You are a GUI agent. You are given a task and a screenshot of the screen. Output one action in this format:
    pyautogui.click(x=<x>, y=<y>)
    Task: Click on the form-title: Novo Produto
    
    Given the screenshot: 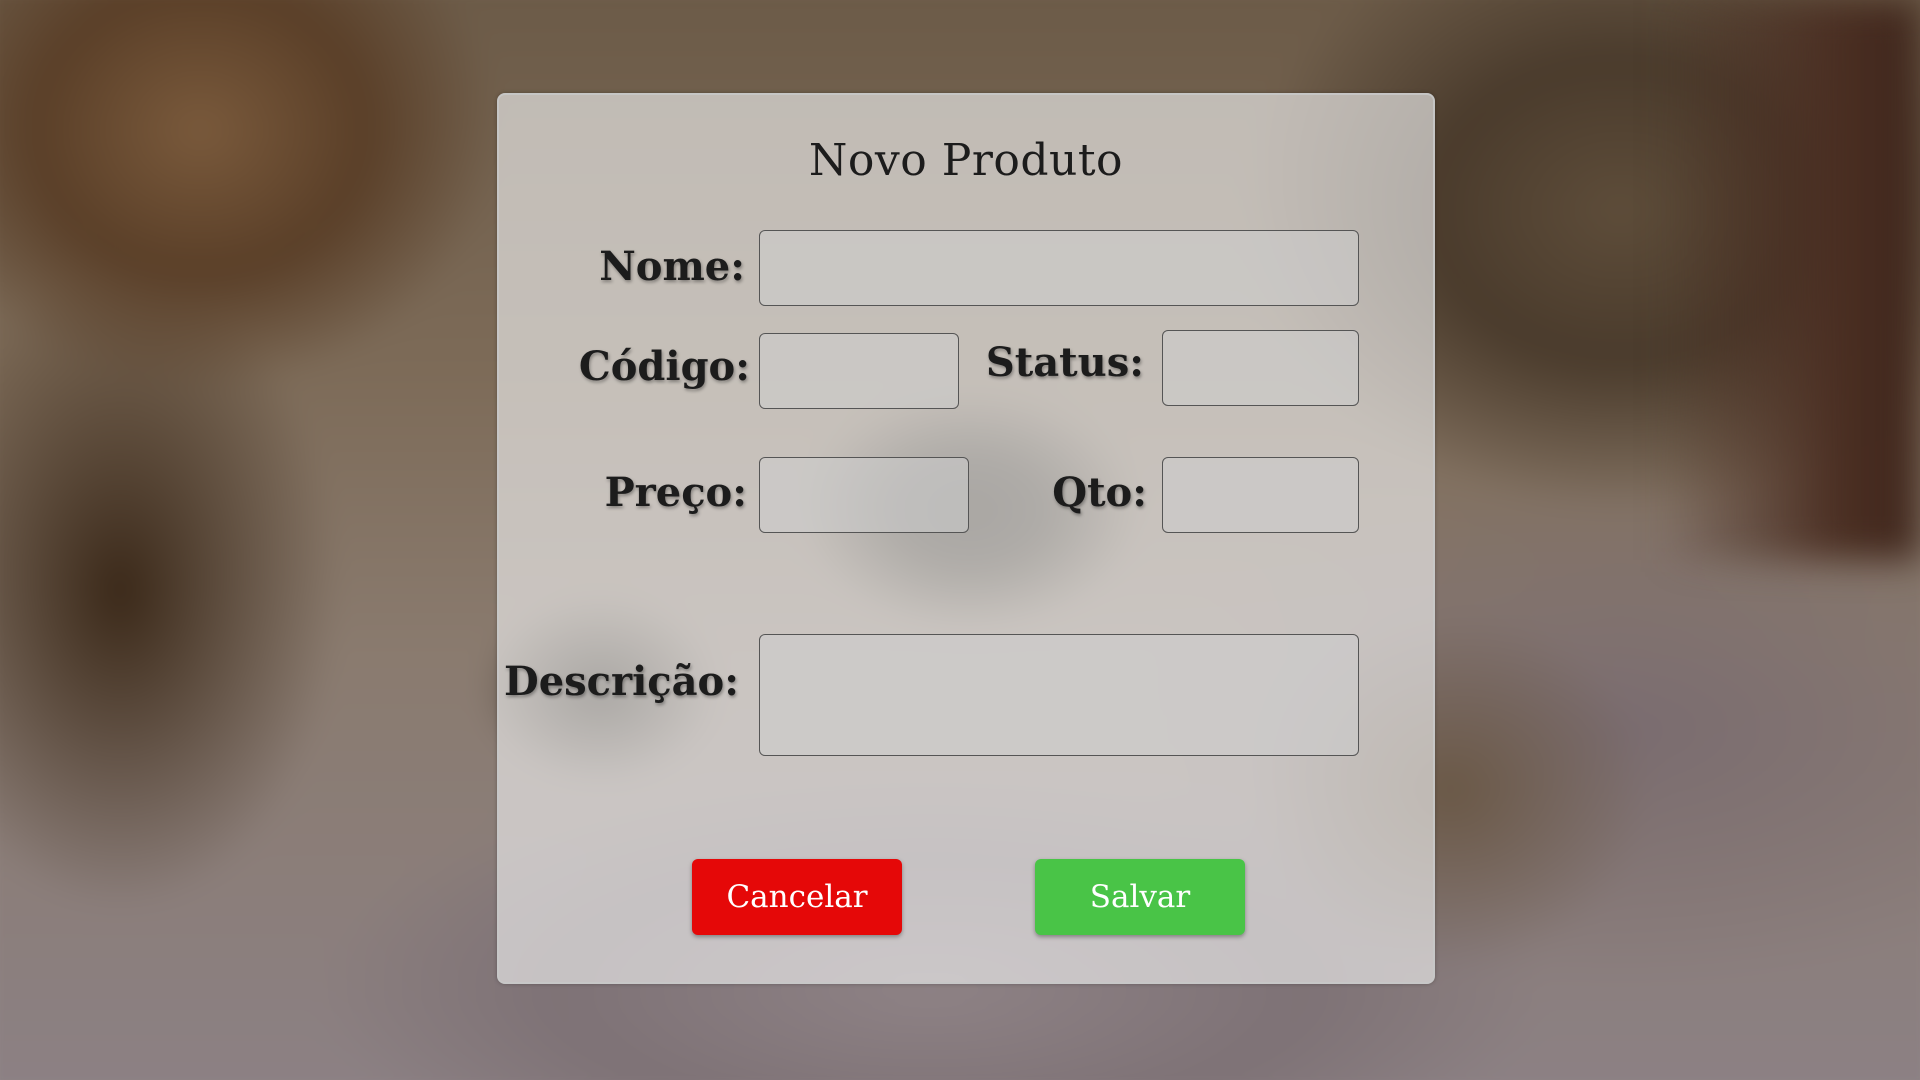 What is the action you would take?
    pyautogui.click(x=966, y=160)
    